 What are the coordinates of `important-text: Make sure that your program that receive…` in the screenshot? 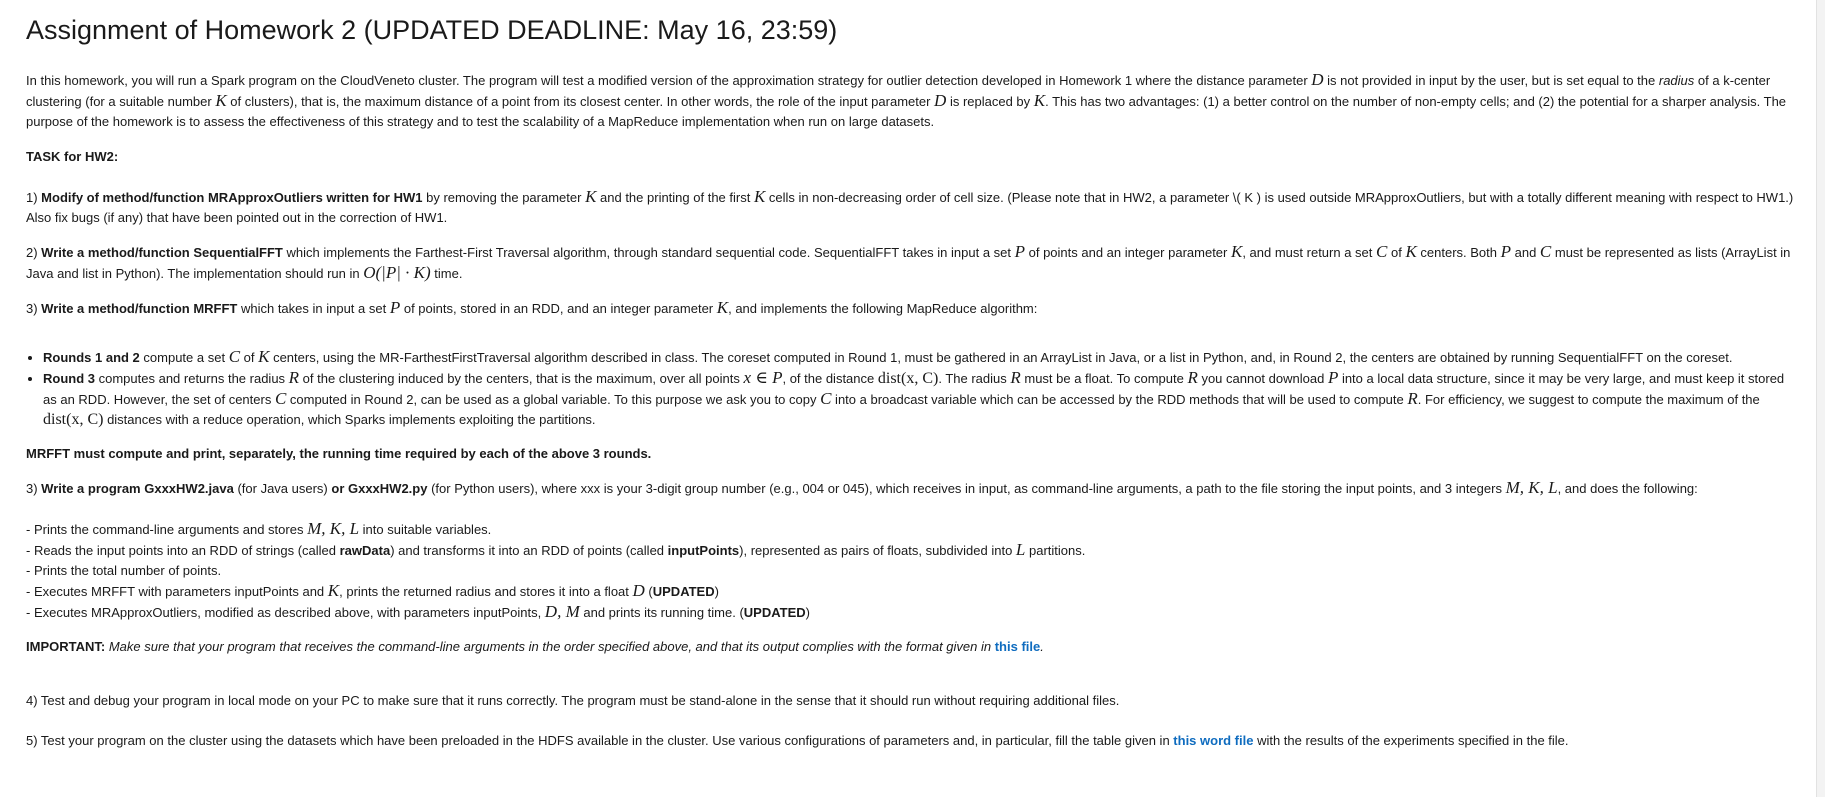 It's located at (550, 646).